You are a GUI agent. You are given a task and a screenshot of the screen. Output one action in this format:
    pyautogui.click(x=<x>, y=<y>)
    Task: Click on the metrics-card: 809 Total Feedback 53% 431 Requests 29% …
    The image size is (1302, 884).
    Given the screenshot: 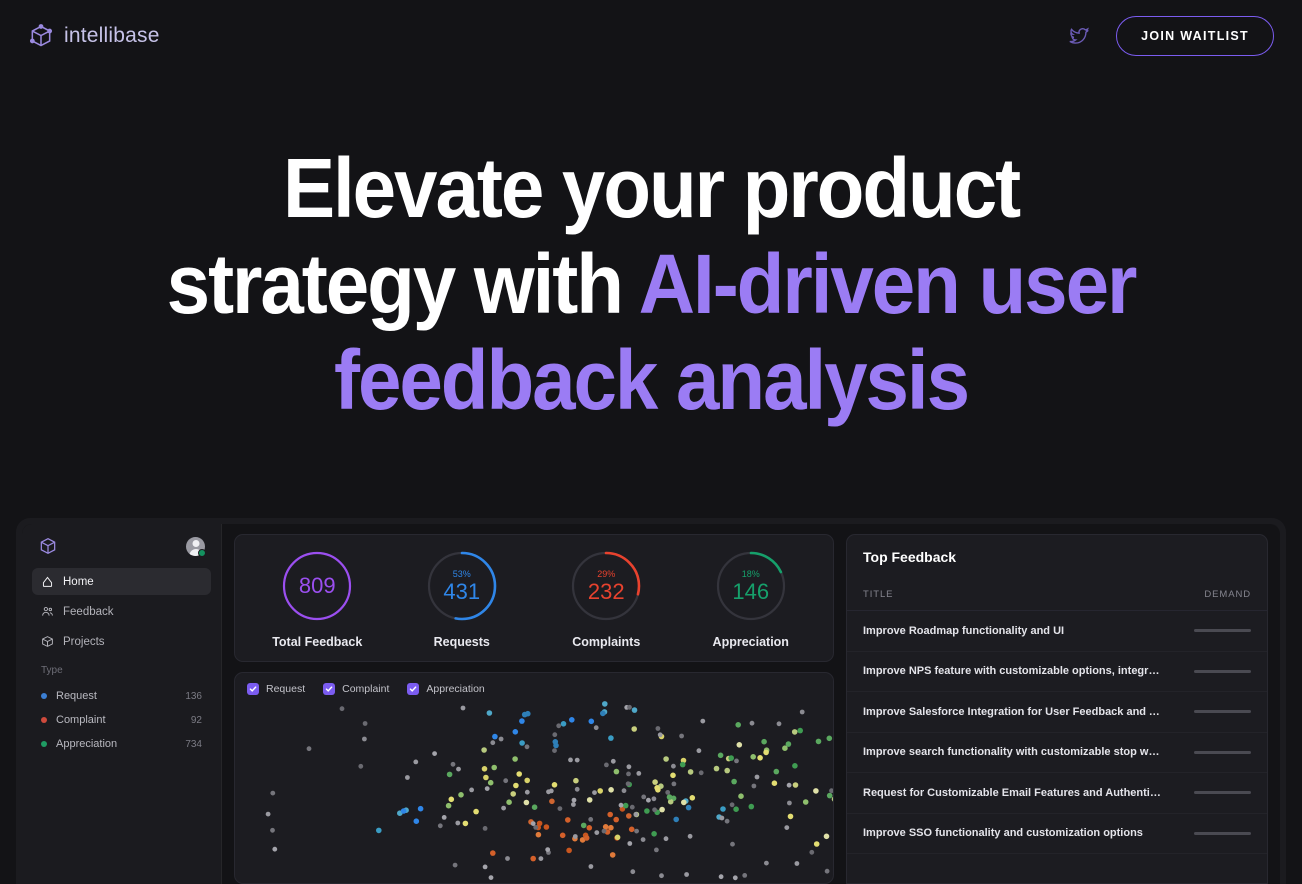 What is the action you would take?
    pyautogui.click(x=534, y=598)
    